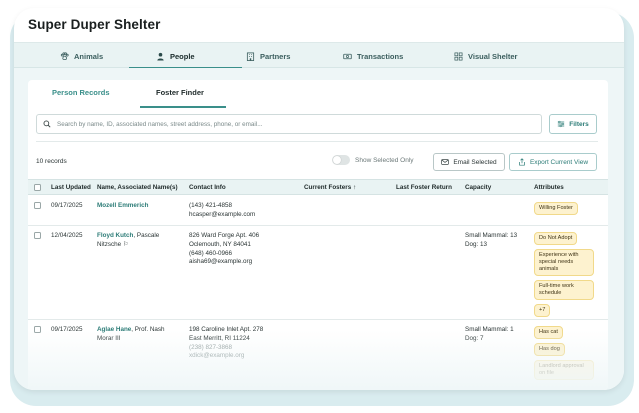 This screenshot has height=413, width=639. I want to click on attribute-badge: Experience with special needs animals, so click(564, 262).